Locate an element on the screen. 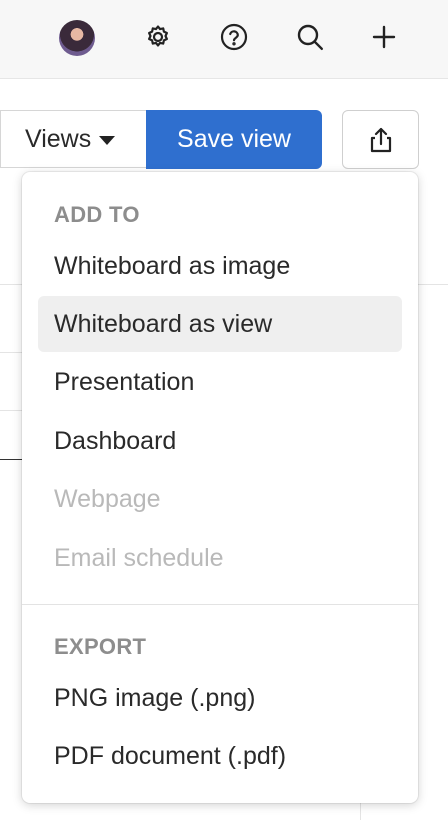 This screenshot has width=448, height=820. menu-item-png-image: PNG image (.png) is located at coordinates (220, 698).